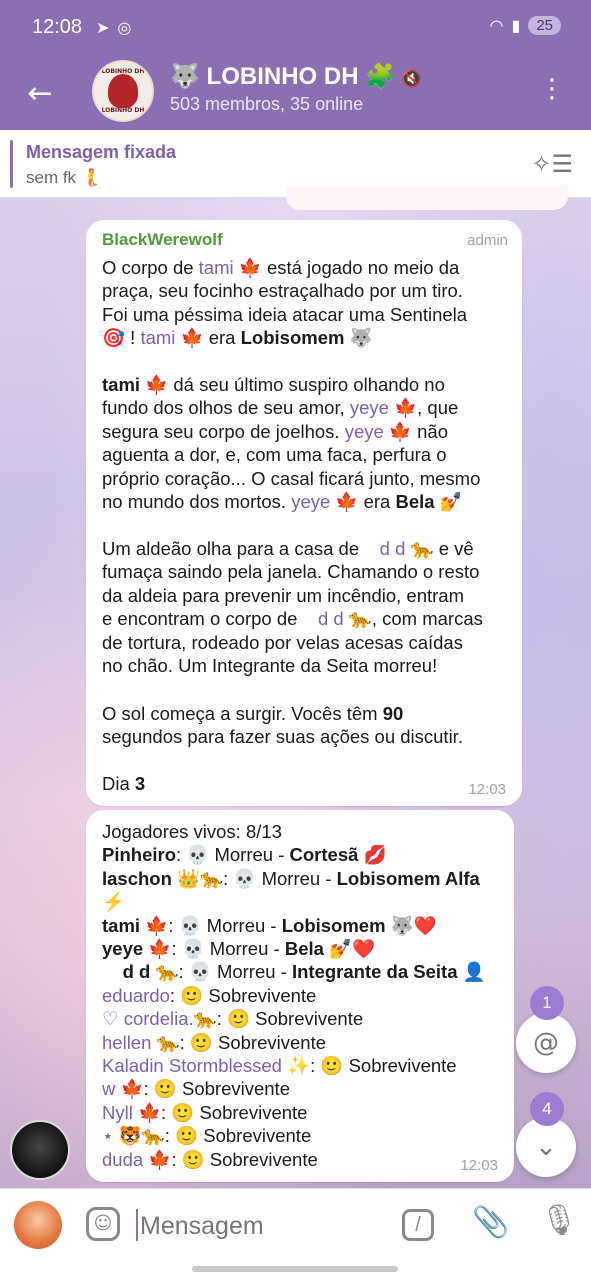 The height and width of the screenshot is (1280, 591). What do you see at coordinates (267, 104) in the screenshot?
I see `group-subtitle: 503 membros, 35 online` at bounding box center [267, 104].